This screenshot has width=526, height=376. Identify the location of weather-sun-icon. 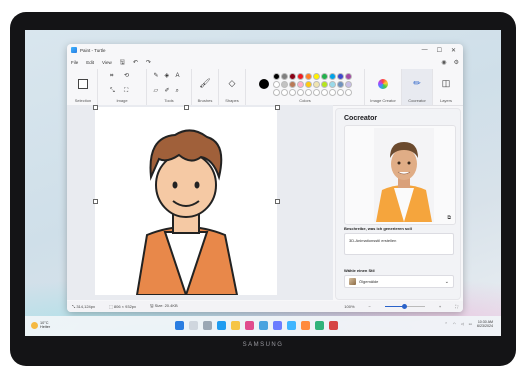
(34, 325).